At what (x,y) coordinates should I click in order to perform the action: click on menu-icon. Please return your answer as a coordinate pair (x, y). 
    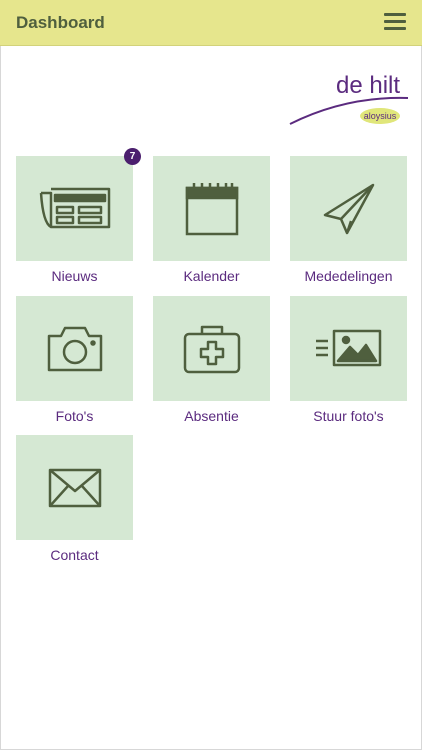
    Looking at the image, I should click on (395, 22).